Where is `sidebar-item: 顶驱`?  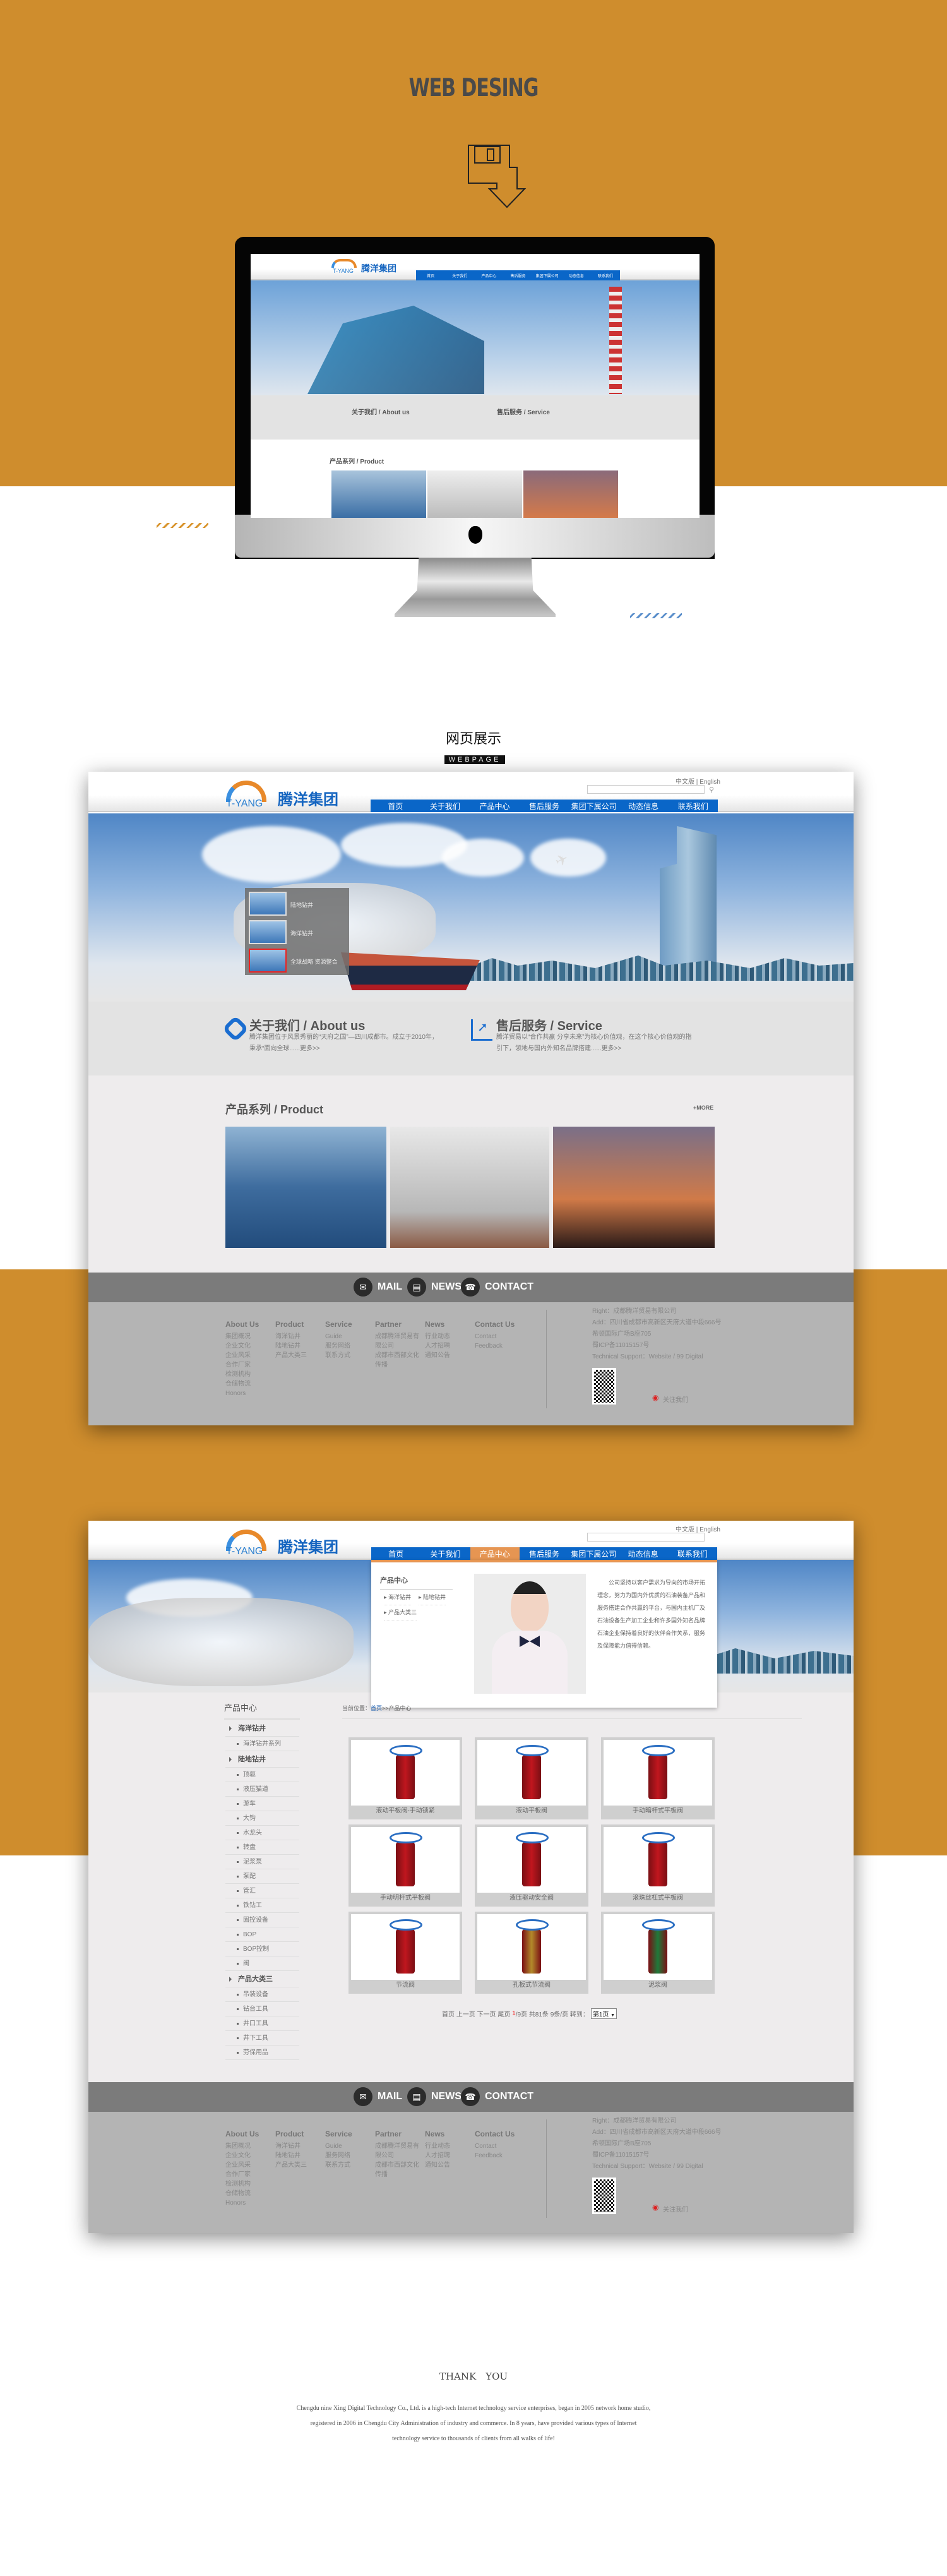 sidebar-item: 顶驱 is located at coordinates (262, 1775).